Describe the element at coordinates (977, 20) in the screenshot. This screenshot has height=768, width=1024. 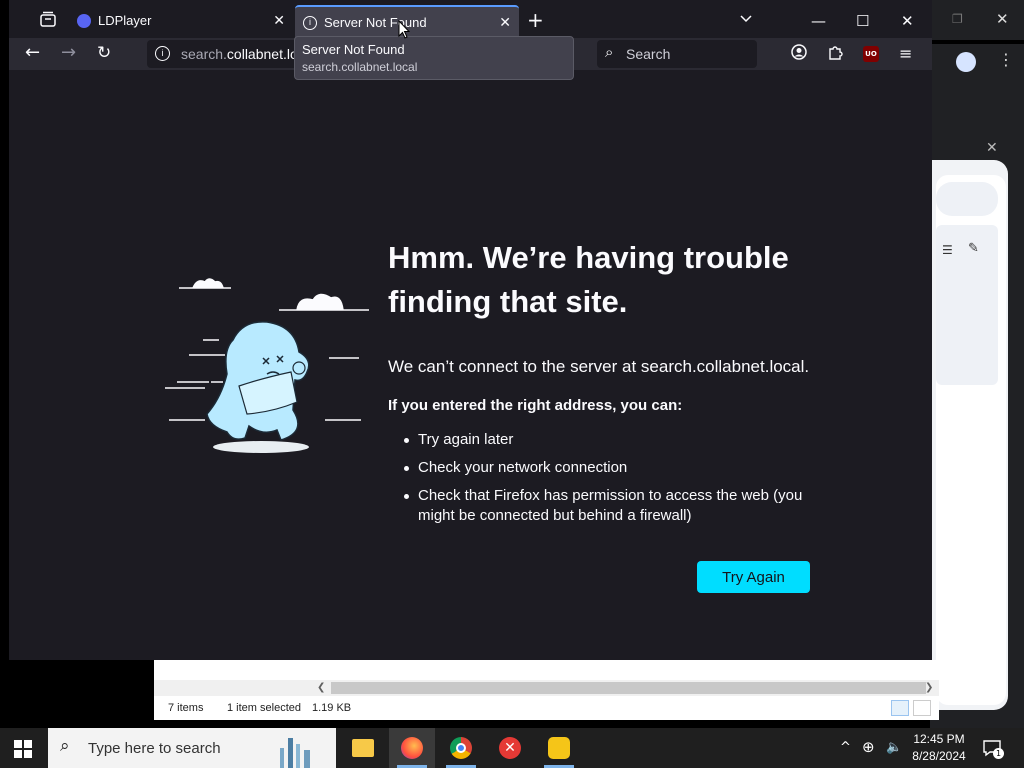
I see `background-browser-titlebar: ❐ ✕` at that location.